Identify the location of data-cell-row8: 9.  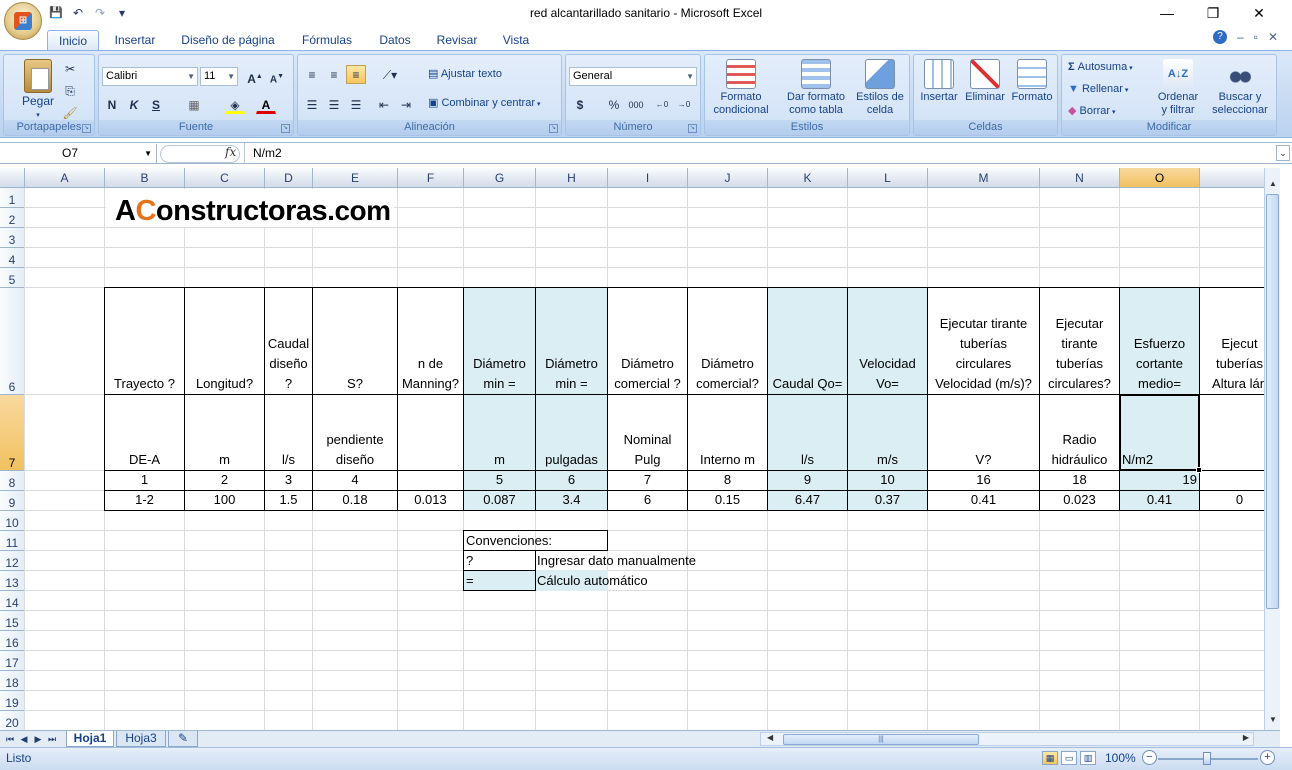
(807, 480).